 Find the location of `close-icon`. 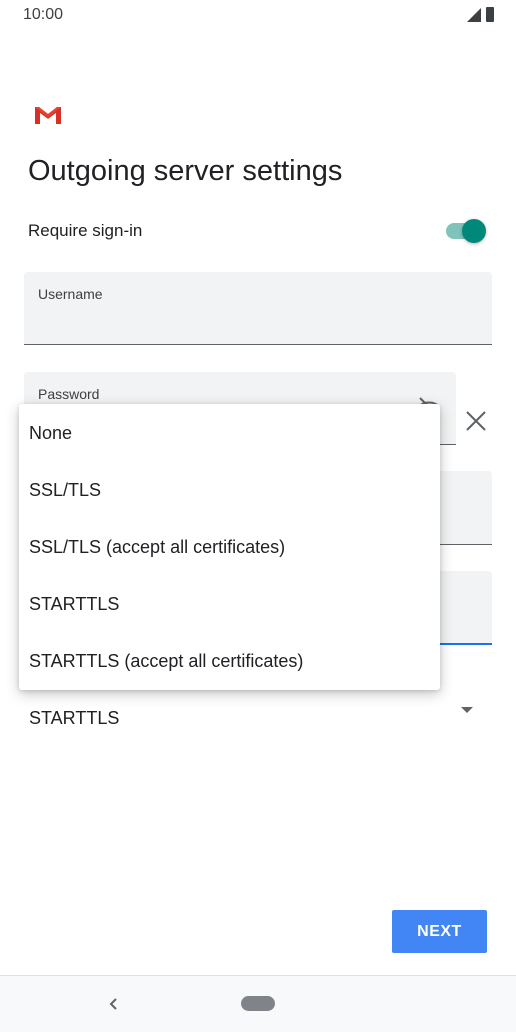

close-icon is located at coordinates (476, 421).